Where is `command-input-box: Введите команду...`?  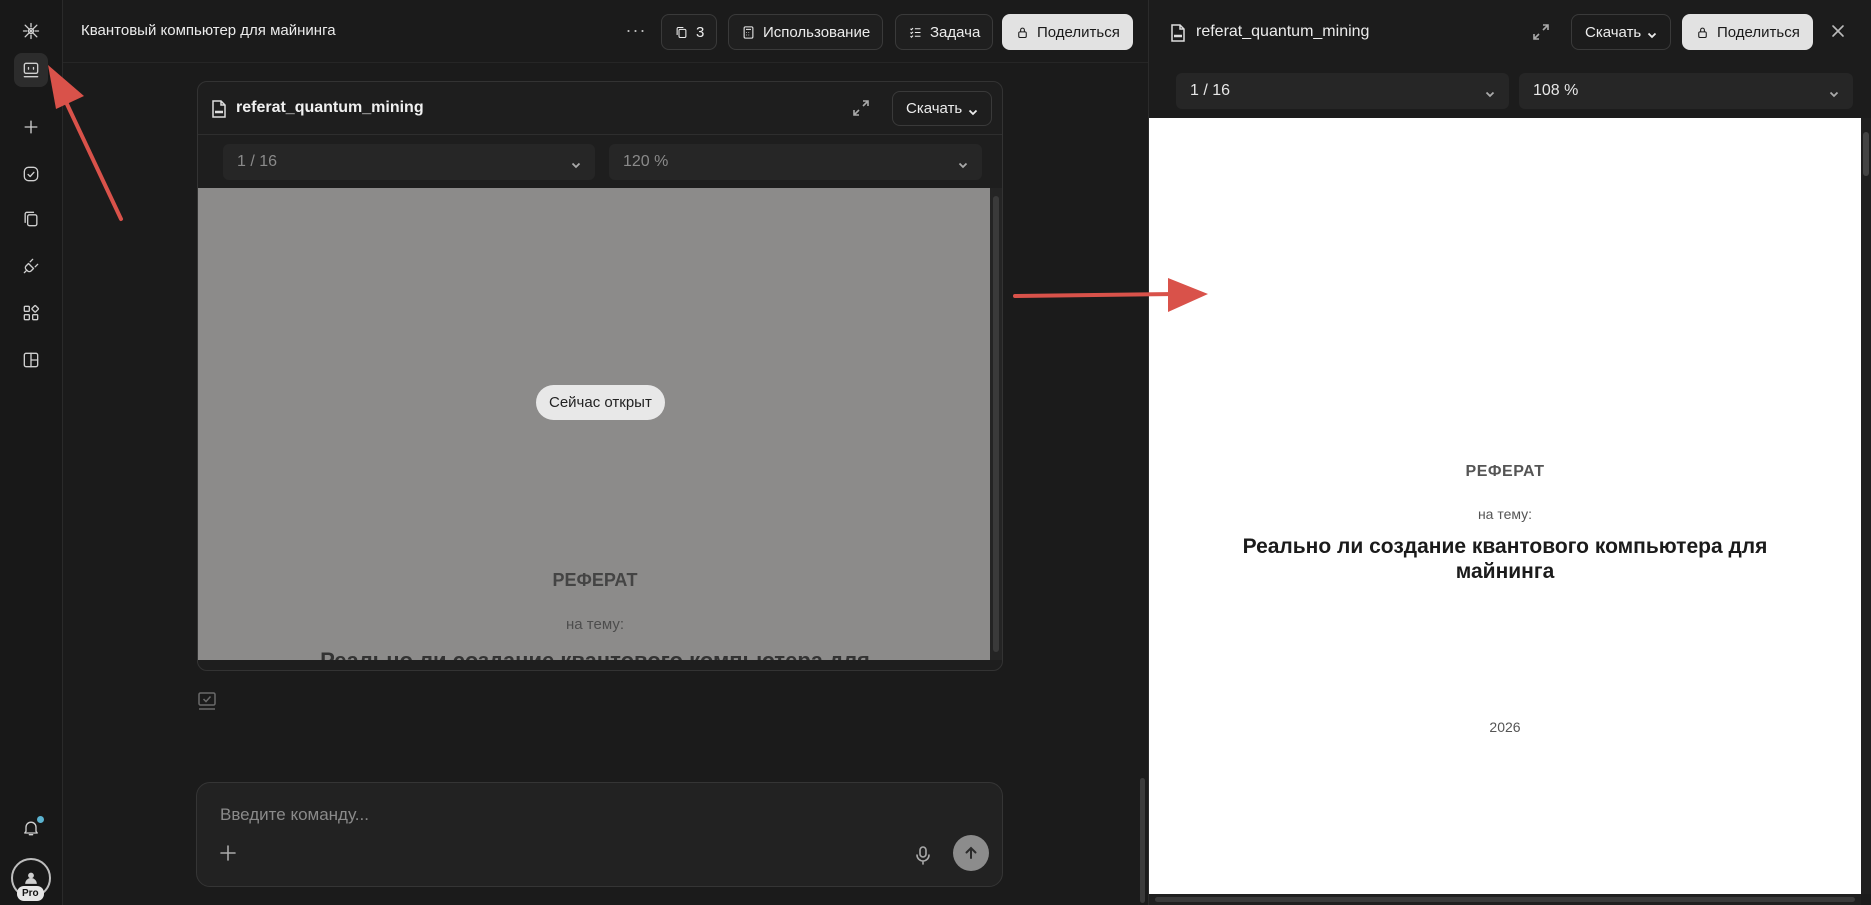 command-input-box: Введите команду... is located at coordinates (599, 834).